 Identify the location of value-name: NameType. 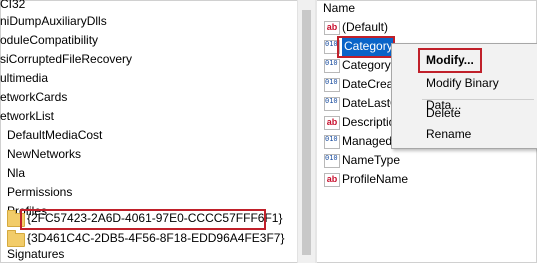
(371, 160).